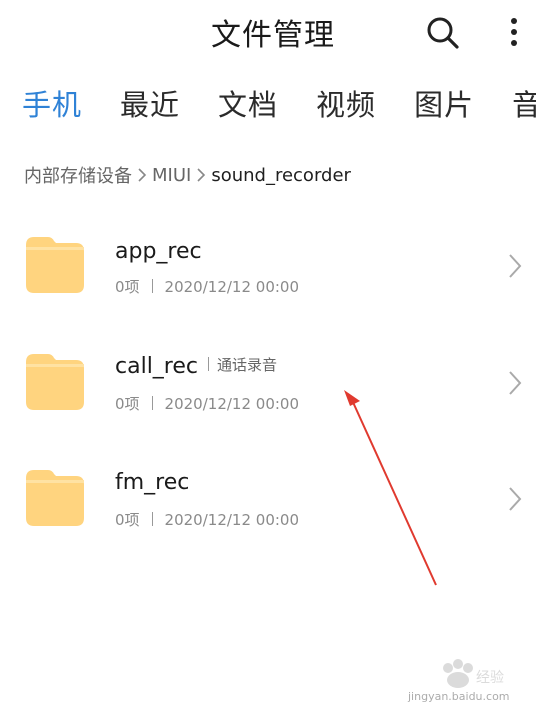 Image resolution: width=536 pixels, height=716 pixels. Describe the element at coordinates (444, 103) in the screenshot. I see `tab-images: 图片` at that location.